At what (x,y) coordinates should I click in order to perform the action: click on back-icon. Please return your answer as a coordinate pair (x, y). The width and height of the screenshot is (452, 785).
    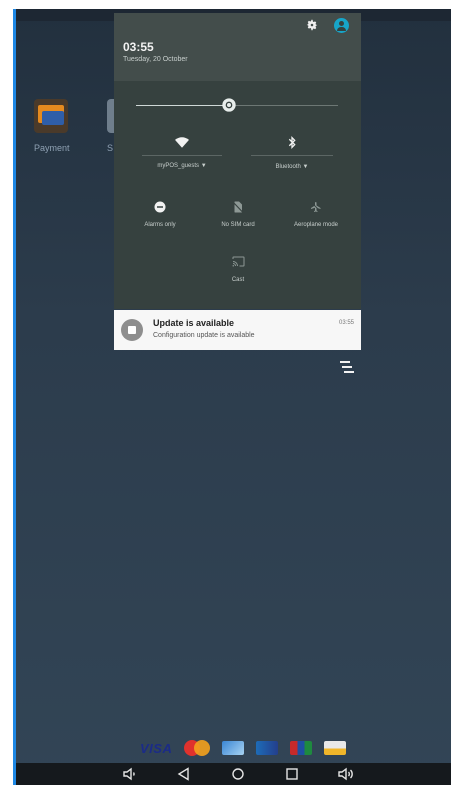
    Looking at the image, I should click on (184, 774).